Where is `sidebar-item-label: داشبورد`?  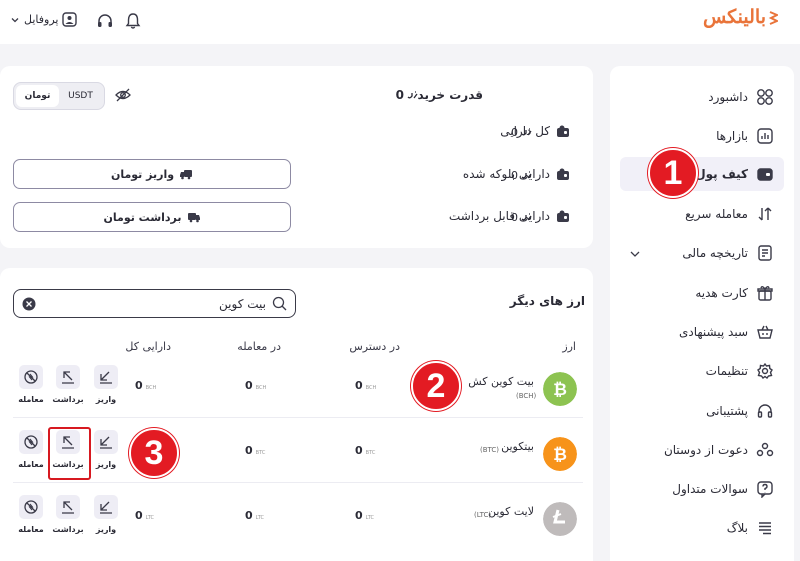
sidebar-item-label: داشبورد is located at coordinates (728, 97).